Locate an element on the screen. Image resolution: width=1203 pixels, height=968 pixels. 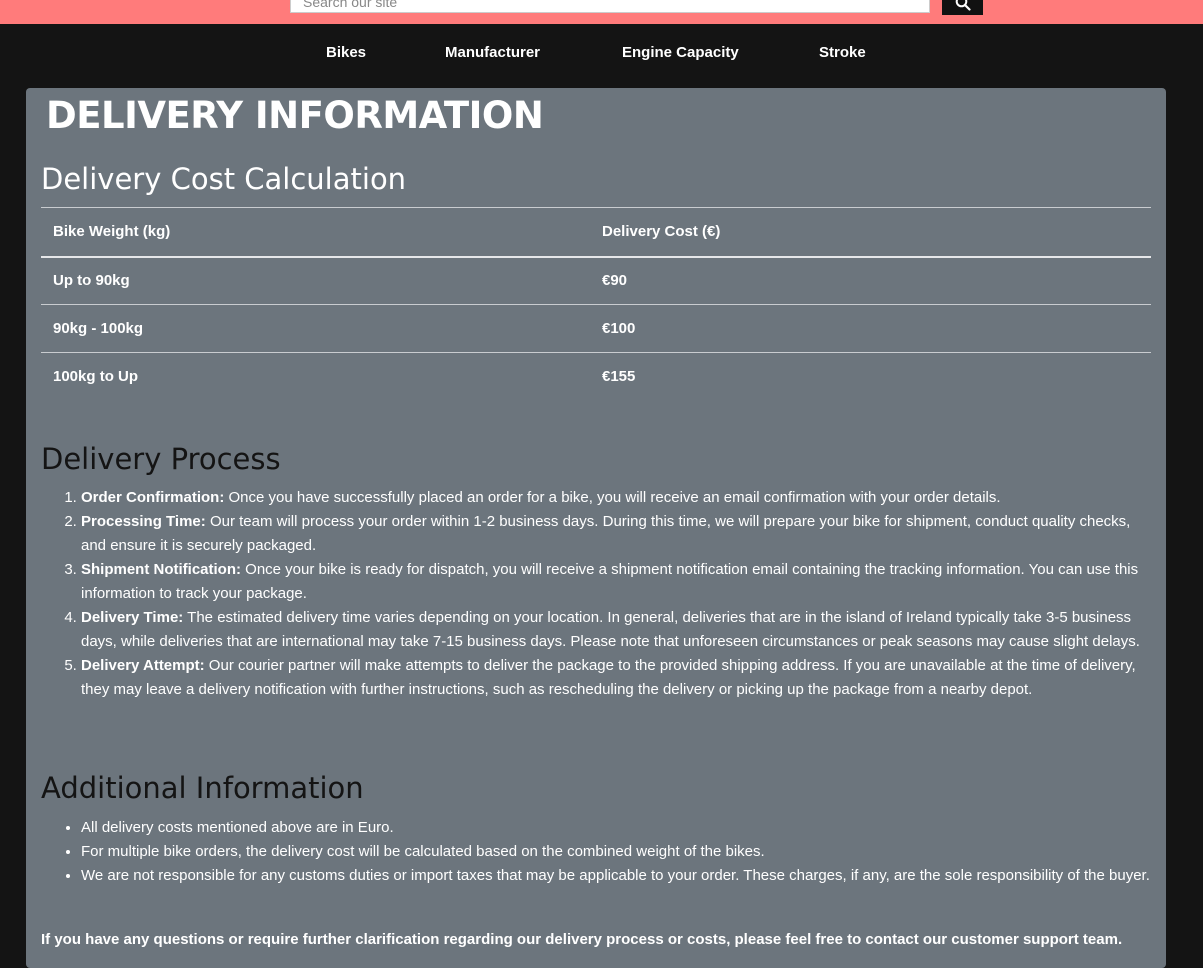
top-bar is located at coordinates (601, 12).